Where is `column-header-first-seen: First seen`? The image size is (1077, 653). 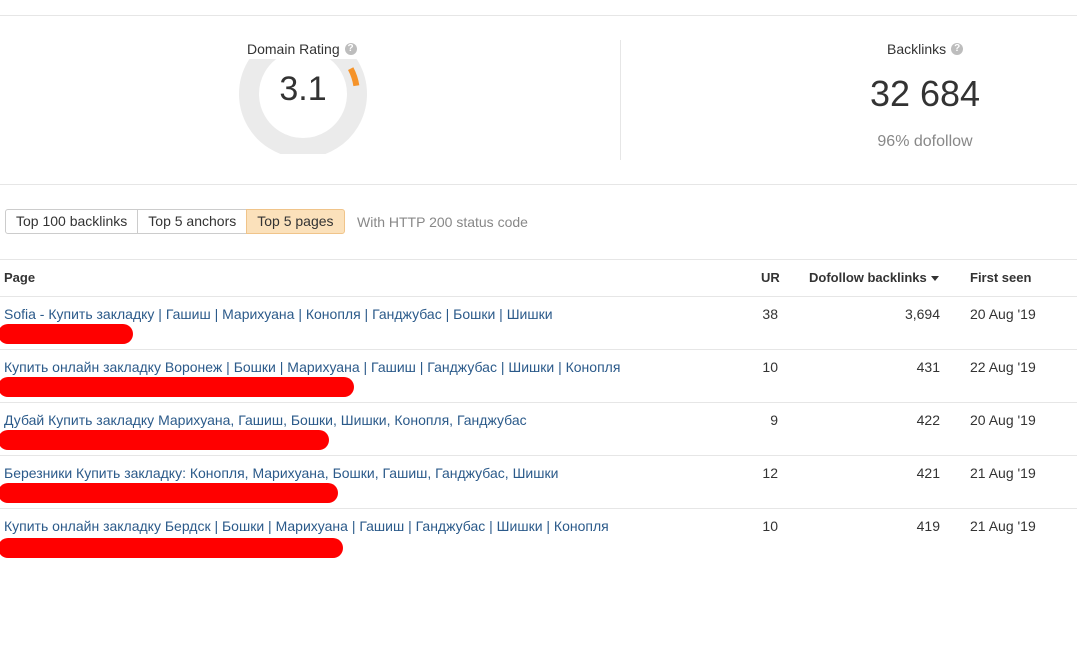 column-header-first-seen: First seen is located at coordinates (1000, 277).